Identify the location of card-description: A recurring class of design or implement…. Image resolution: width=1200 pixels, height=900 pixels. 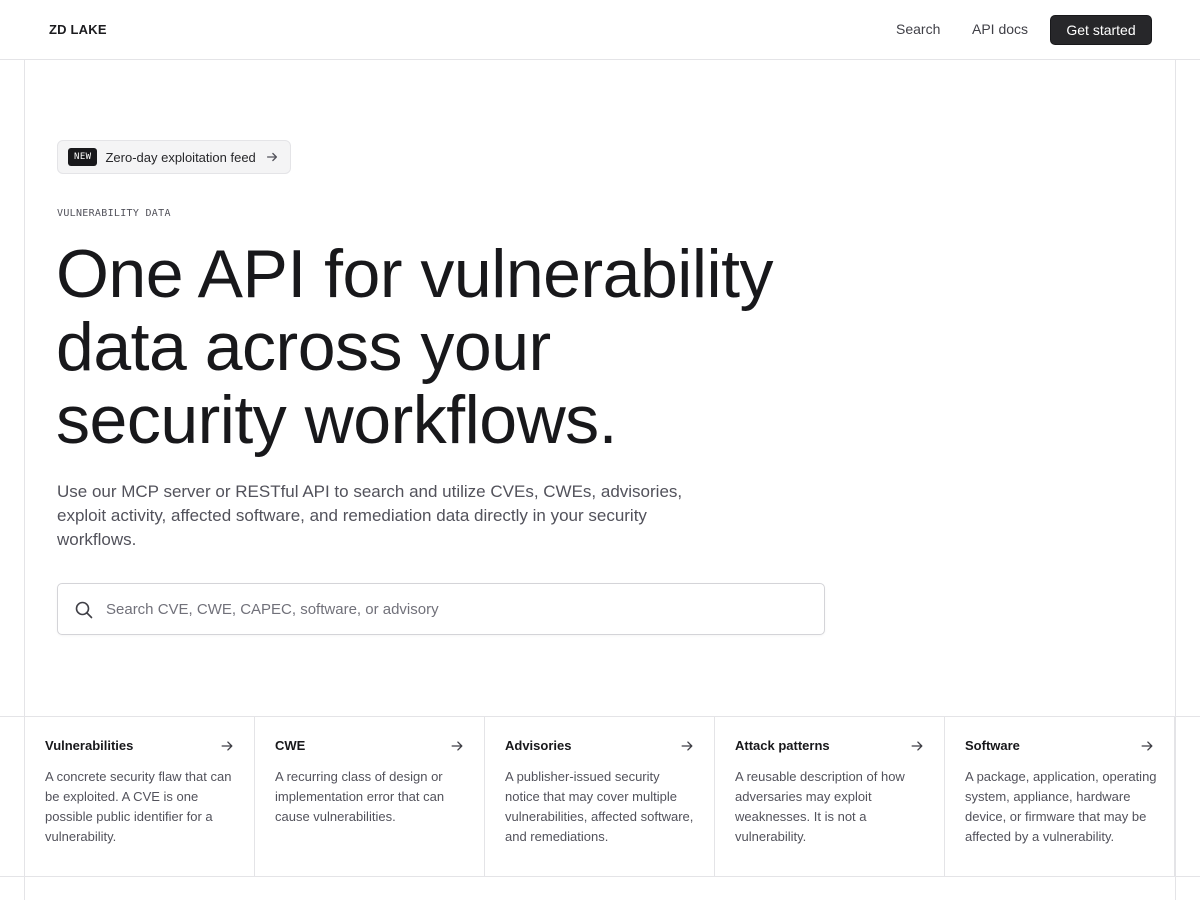
(360, 796).